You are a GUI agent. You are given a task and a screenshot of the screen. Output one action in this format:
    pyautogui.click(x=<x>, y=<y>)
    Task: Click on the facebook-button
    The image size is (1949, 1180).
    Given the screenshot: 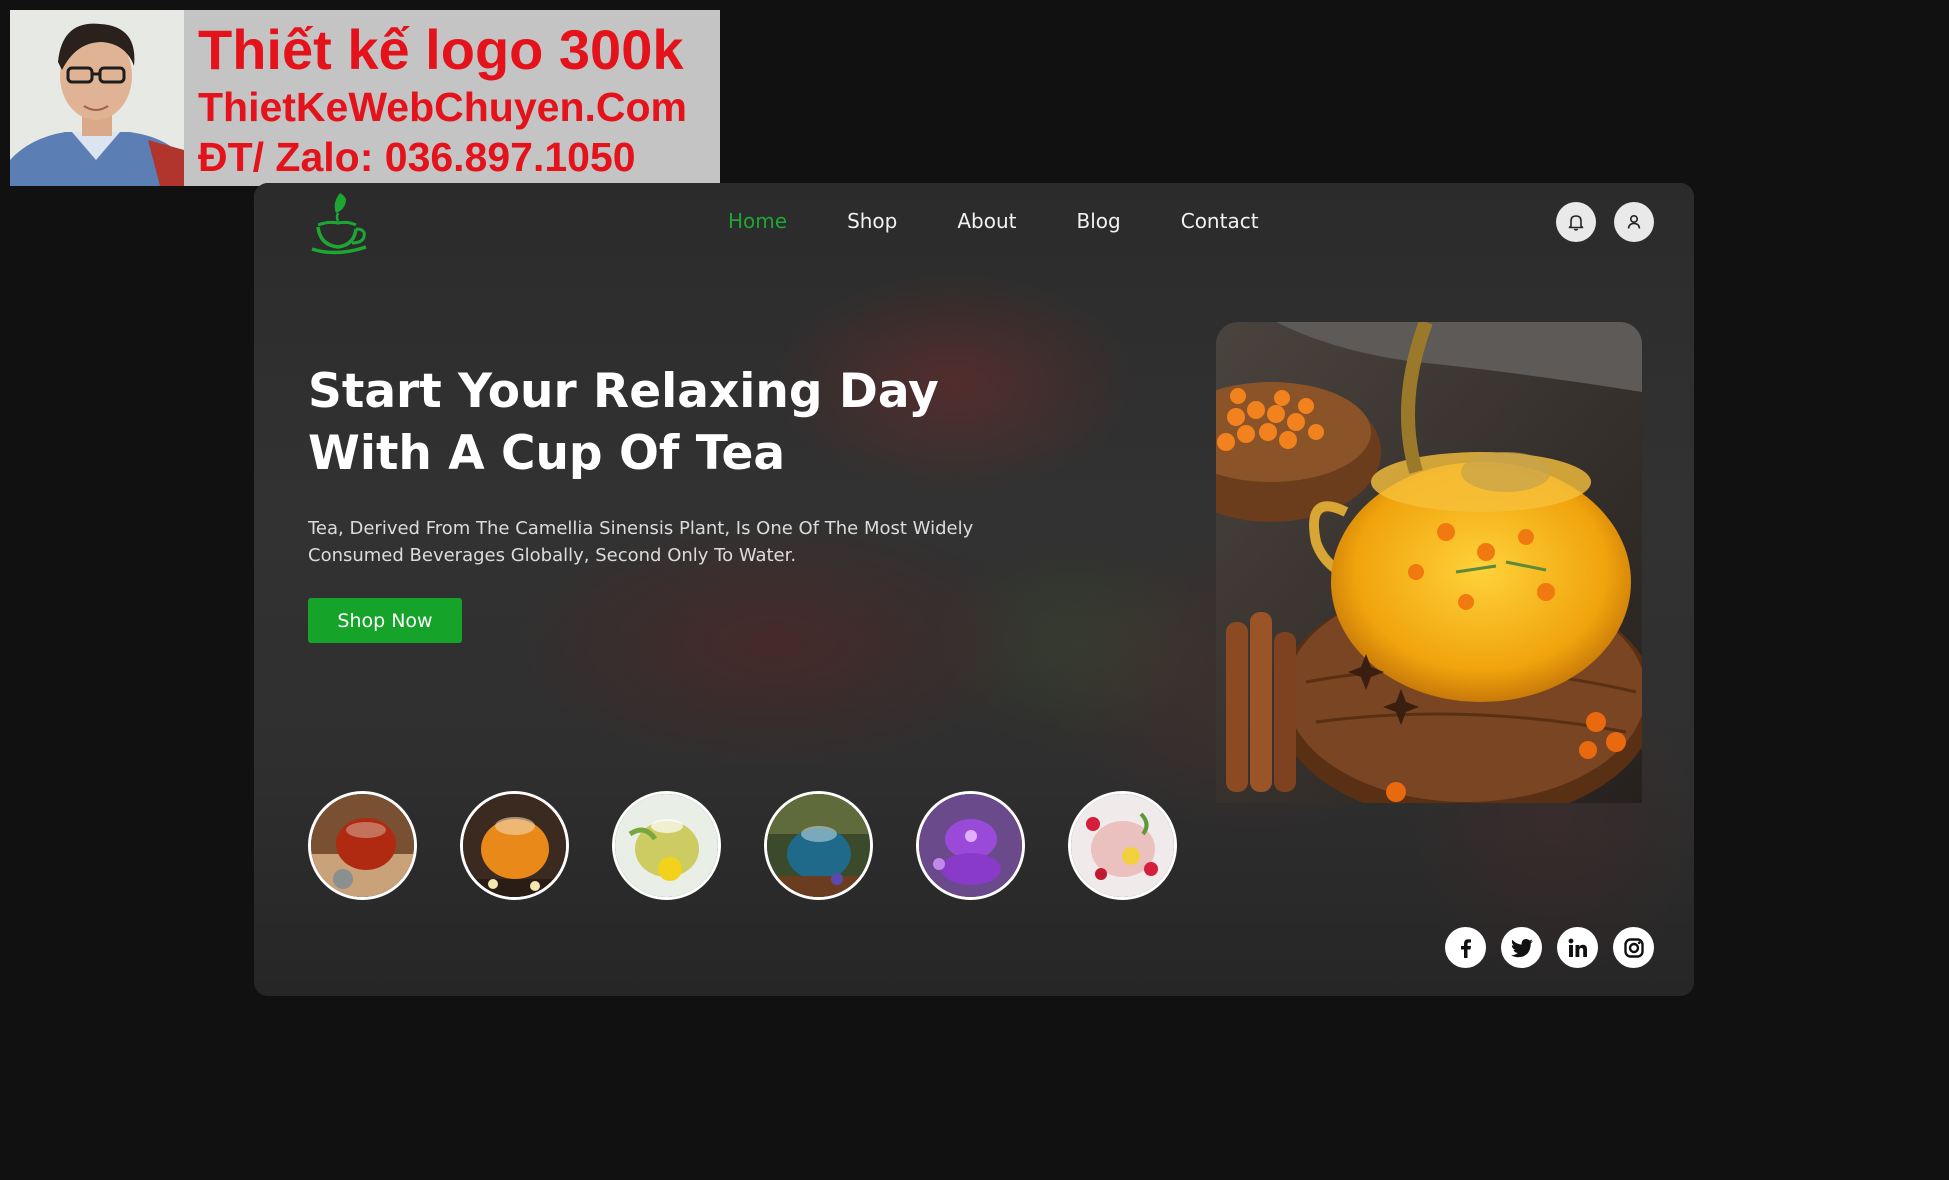 What is the action you would take?
    pyautogui.click(x=1465, y=947)
    